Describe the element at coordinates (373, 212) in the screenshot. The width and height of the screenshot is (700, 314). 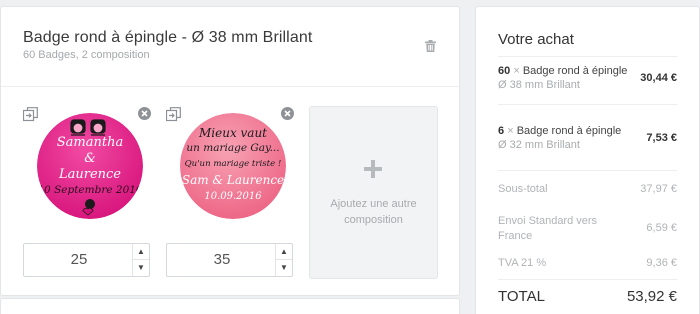
I see `add-composition-label: Ajoutez une autre composition` at that location.